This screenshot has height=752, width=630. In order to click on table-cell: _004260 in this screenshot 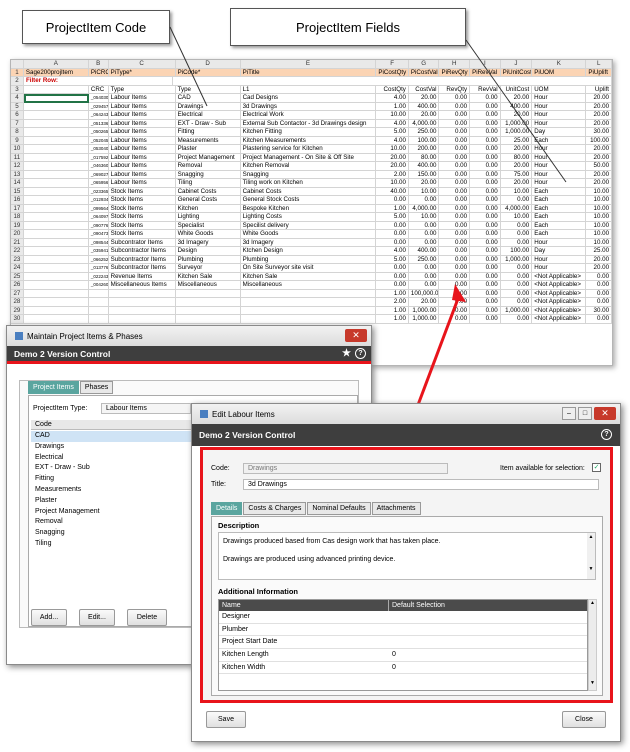, I will do `click(98, 285)`.